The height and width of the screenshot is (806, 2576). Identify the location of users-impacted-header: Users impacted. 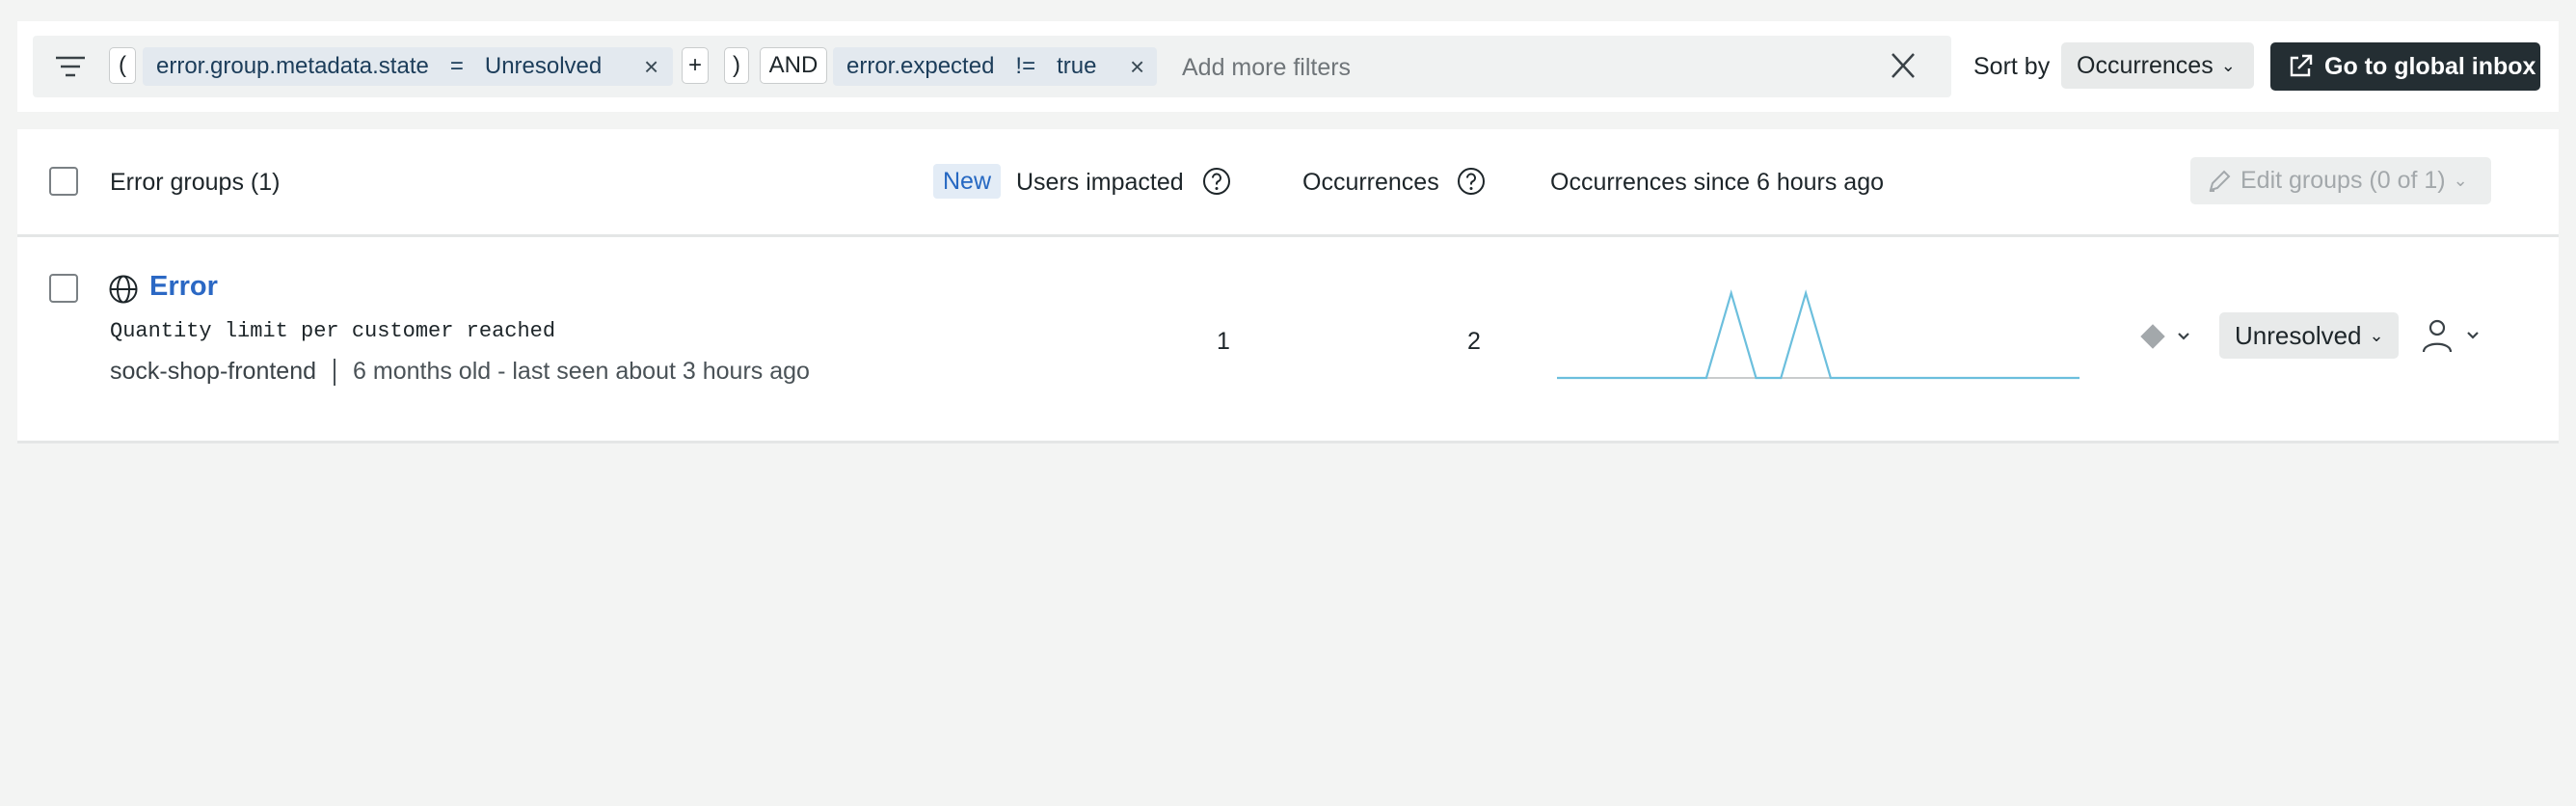
(1100, 183).